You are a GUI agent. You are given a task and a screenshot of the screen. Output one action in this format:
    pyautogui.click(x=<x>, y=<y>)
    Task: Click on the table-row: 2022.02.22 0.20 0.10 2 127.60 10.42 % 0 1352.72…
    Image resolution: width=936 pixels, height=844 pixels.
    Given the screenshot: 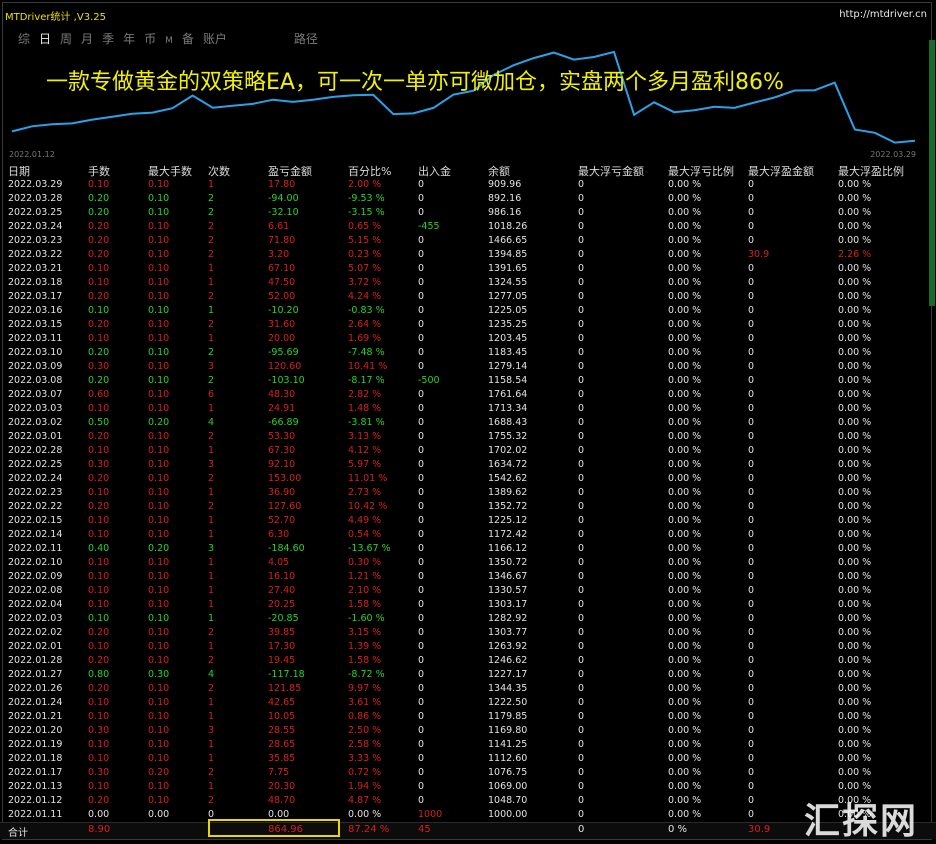 What is the action you would take?
    pyautogui.click(x=468, y=507)
    